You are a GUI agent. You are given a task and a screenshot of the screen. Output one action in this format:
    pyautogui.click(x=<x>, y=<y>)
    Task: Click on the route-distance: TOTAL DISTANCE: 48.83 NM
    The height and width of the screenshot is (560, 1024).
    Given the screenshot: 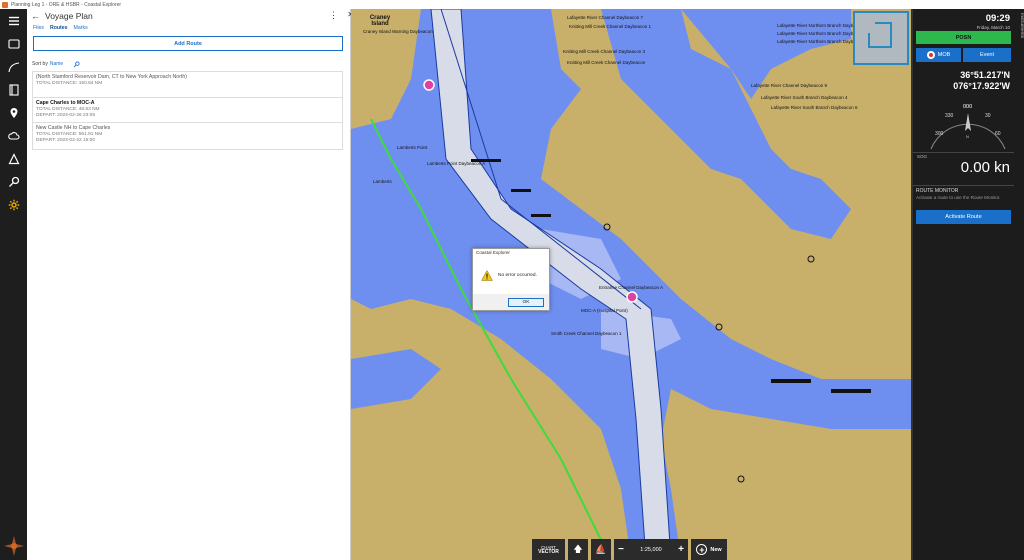 What is the action you would take?
    pyautogui.click(x=68, y=109)
    